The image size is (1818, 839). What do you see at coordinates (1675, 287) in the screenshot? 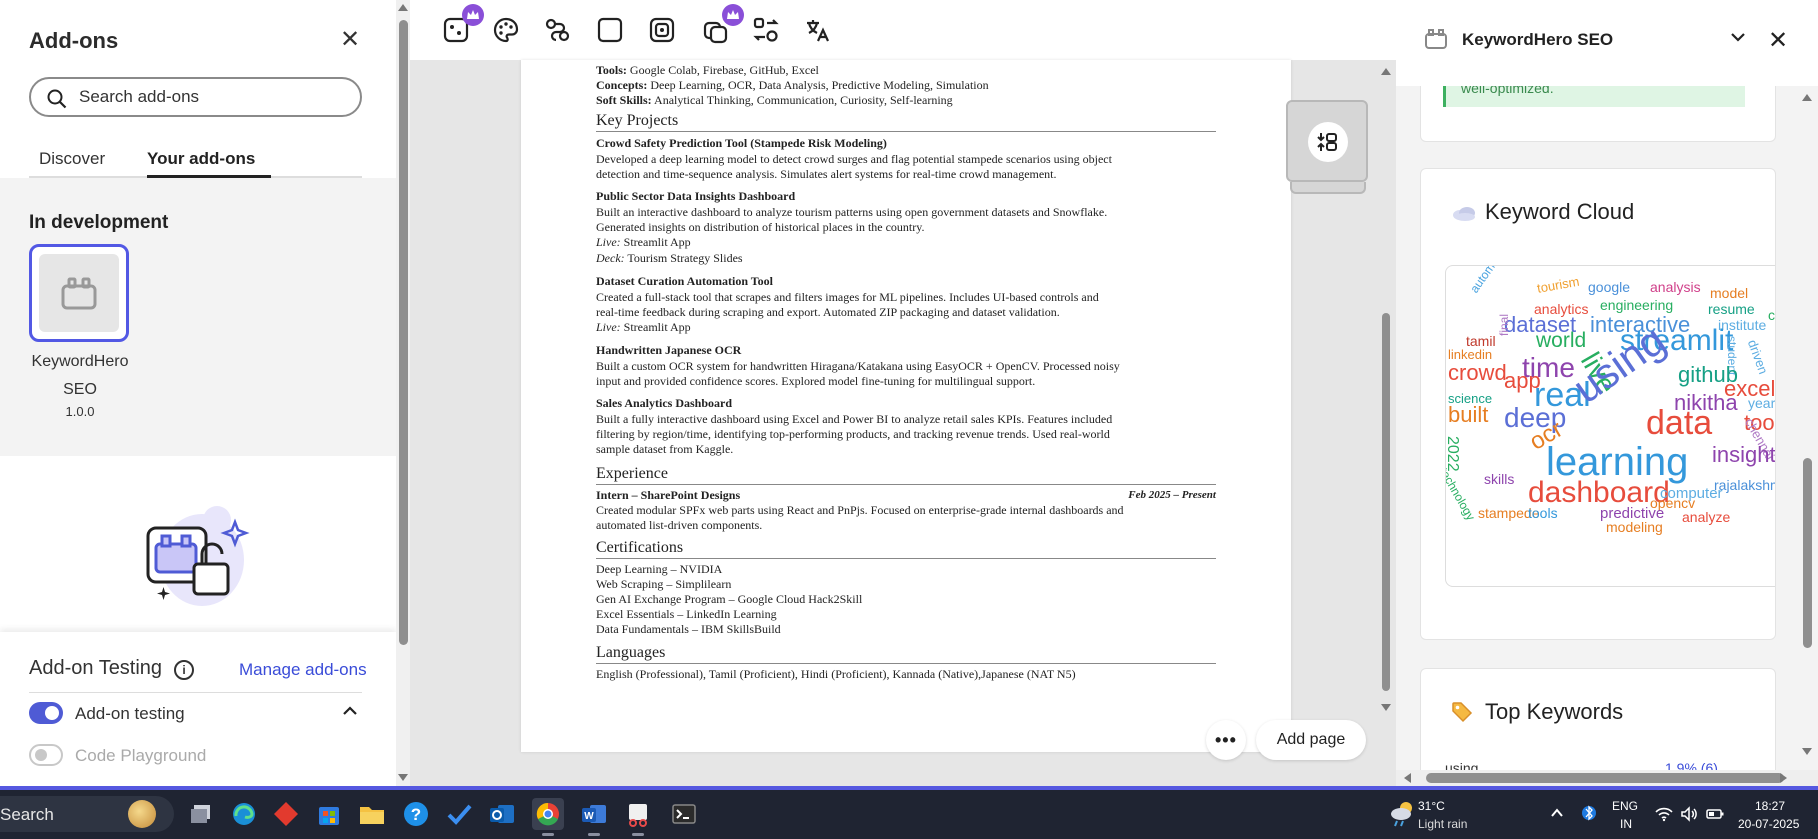
I see `keyword-cloud-word: analysis` at bounding box center [1675, 287].